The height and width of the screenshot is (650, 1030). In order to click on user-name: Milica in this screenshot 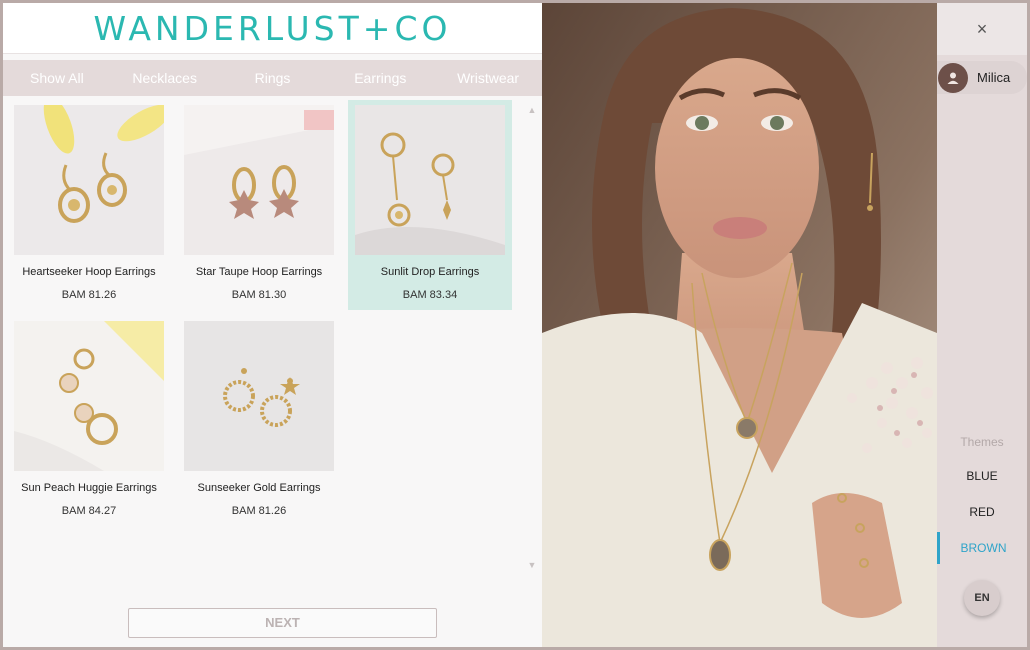, I will do `click(994, 77)`.